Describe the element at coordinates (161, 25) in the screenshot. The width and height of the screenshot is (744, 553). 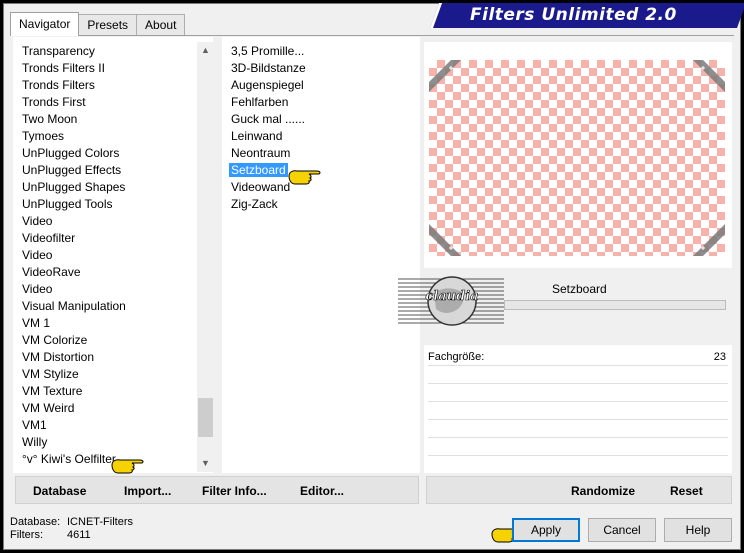
I see `tab-about: About` at that location.